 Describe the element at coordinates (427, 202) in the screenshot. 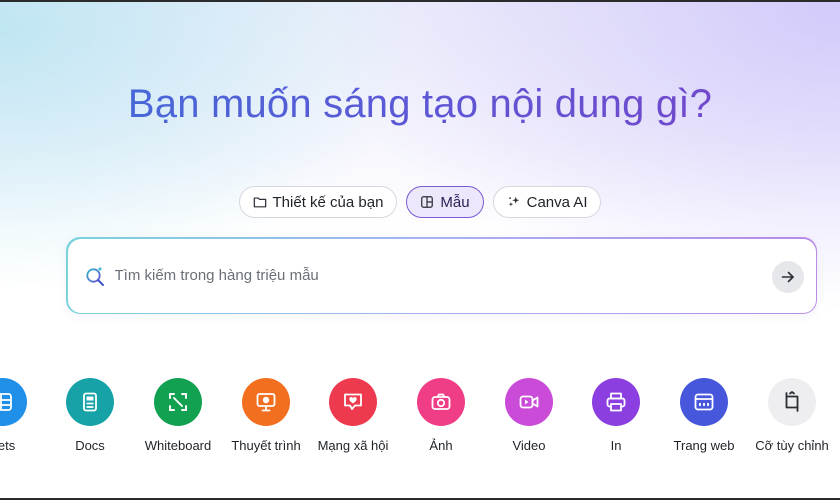

I see `template-icon` at that location.